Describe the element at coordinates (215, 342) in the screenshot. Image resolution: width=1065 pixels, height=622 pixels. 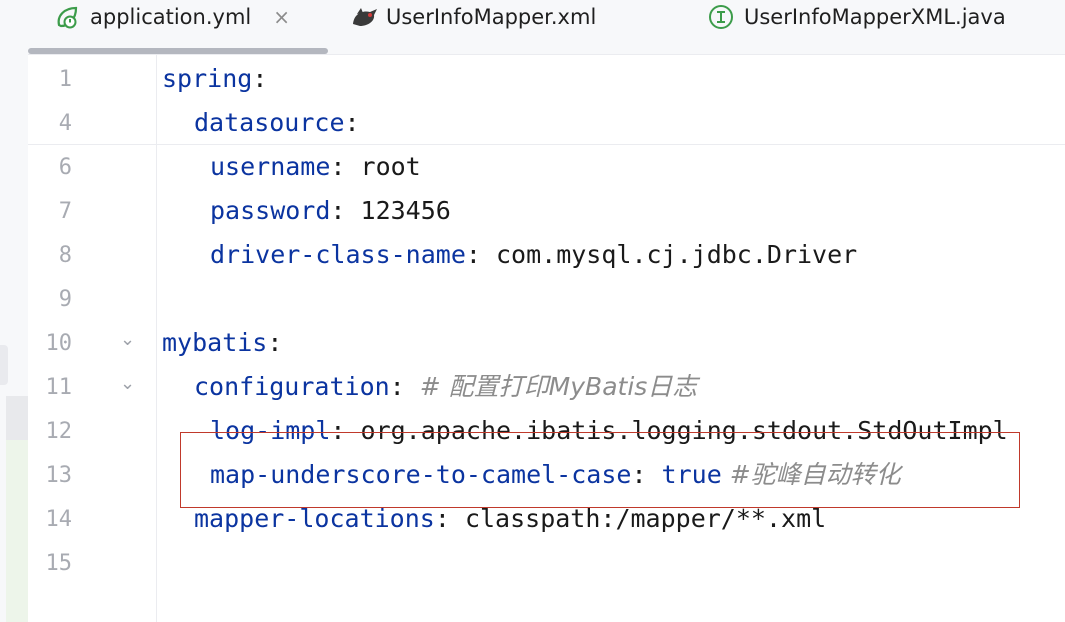
I see `yaml-key: mybatis` at that location.